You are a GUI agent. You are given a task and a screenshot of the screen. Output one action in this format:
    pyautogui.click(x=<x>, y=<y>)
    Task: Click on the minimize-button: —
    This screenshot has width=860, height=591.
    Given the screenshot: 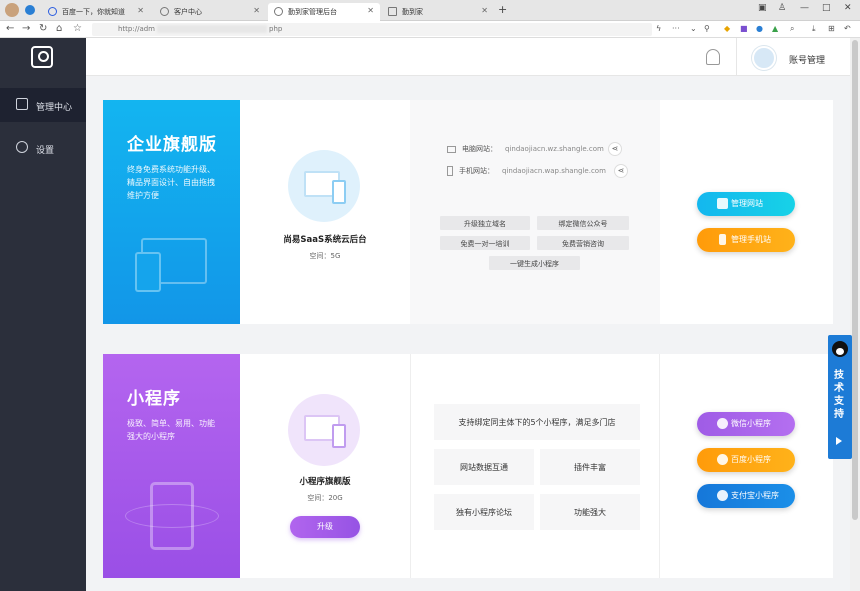 What is the action you would take?
    pyautogui.click(x=804, y=8)
    